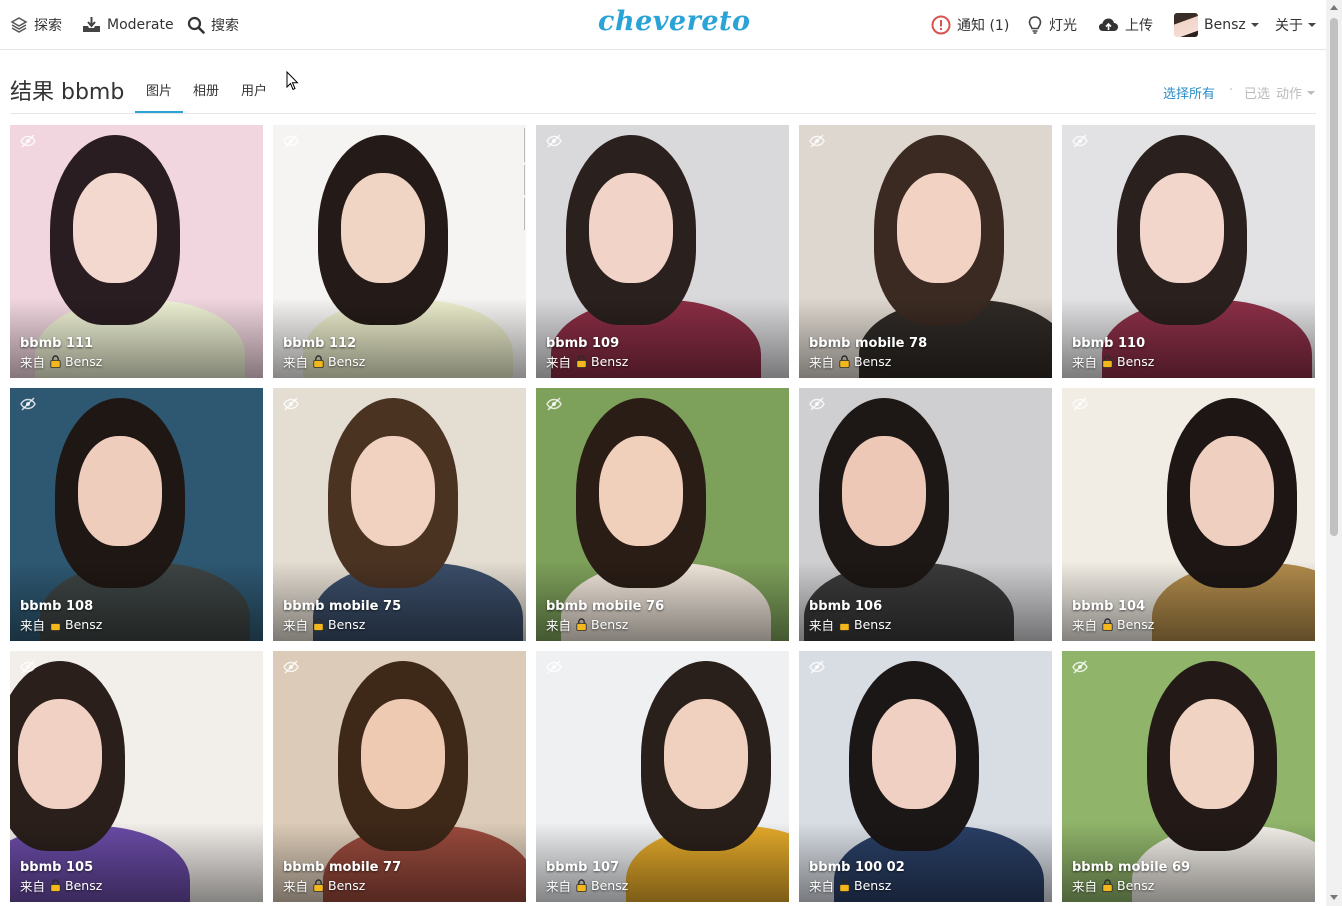 The image size is (1342, 906). Describe the element at coordinates (1108, 24) in the screenshot. I see `cloud-upload-icon` at that location.